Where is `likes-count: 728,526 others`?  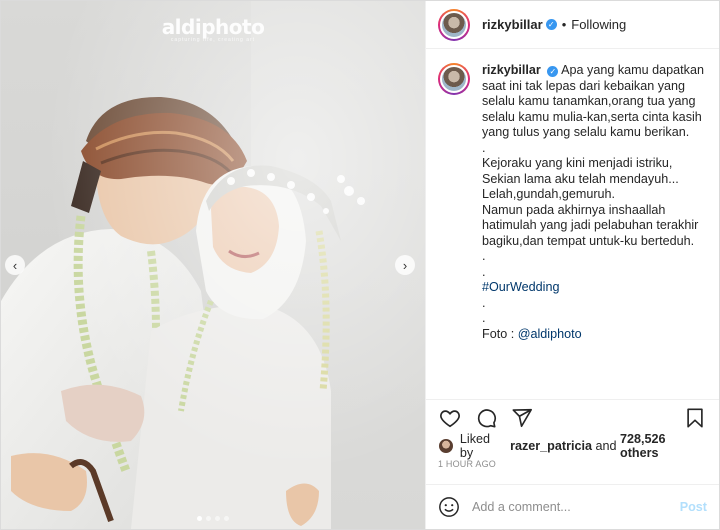 likes-count: 728,526 others is located at coordinates (663, 446).